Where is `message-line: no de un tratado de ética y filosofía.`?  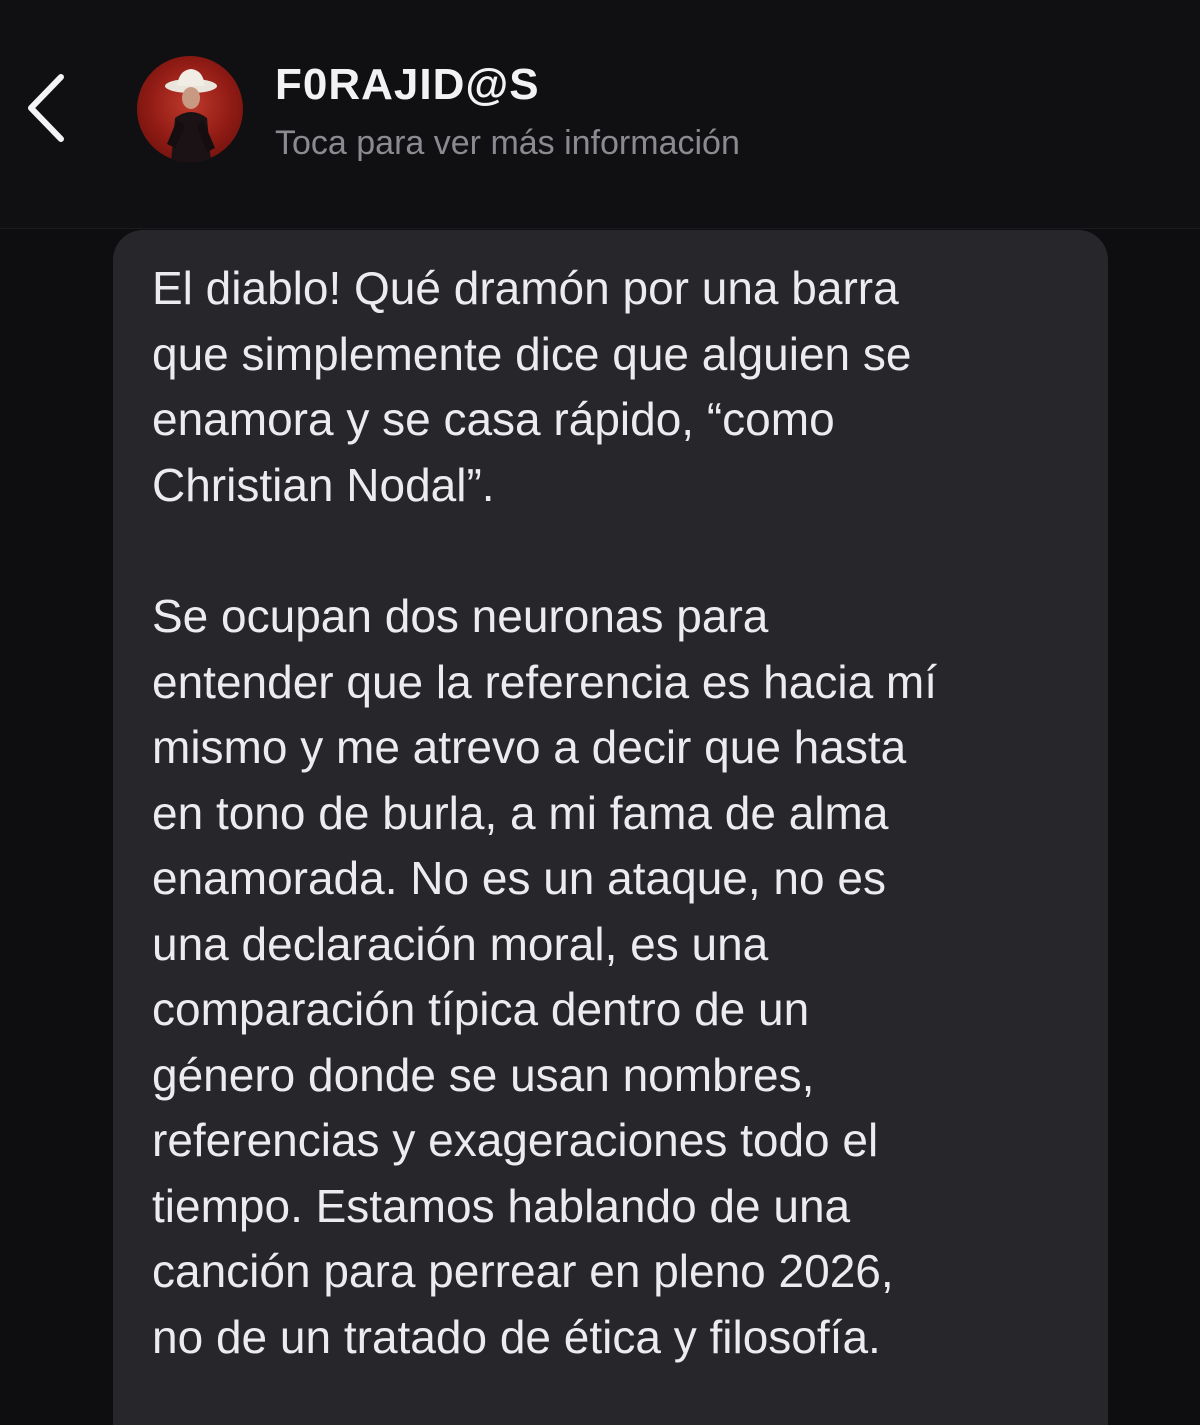 message-line: no de un tratado de ética y filosofía. is located at coordinates (516, 1336).